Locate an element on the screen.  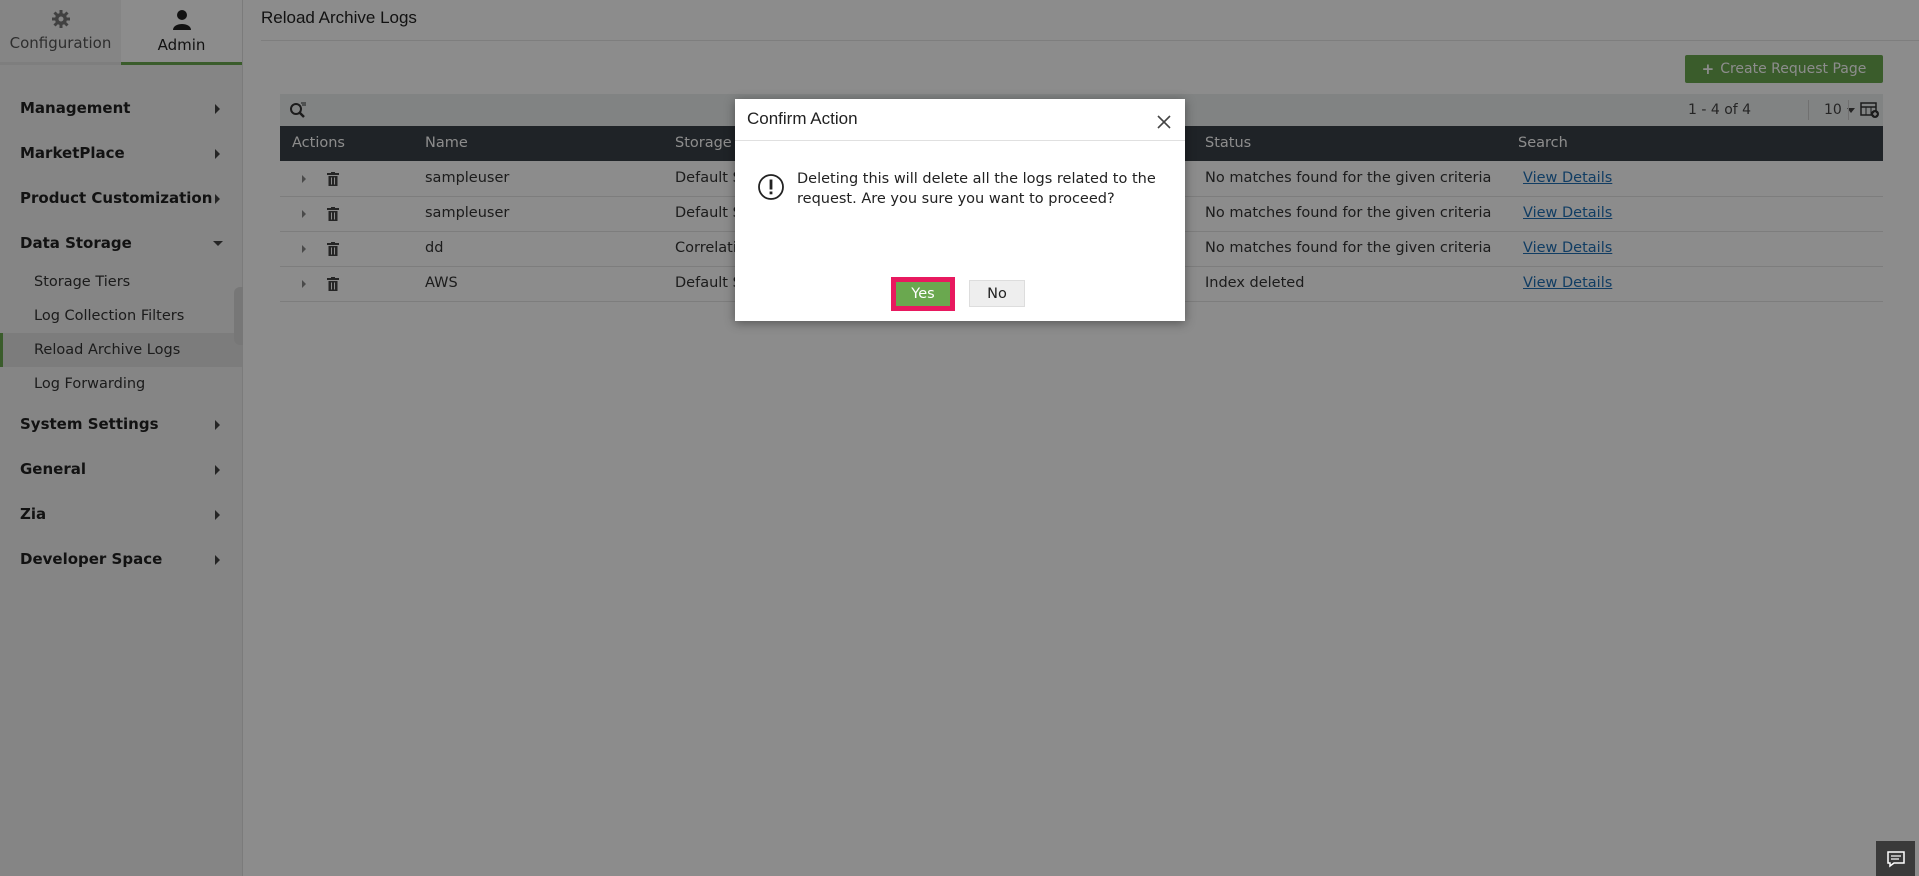
dialog-header: Confirm Action is located at coordinates (960, 120).